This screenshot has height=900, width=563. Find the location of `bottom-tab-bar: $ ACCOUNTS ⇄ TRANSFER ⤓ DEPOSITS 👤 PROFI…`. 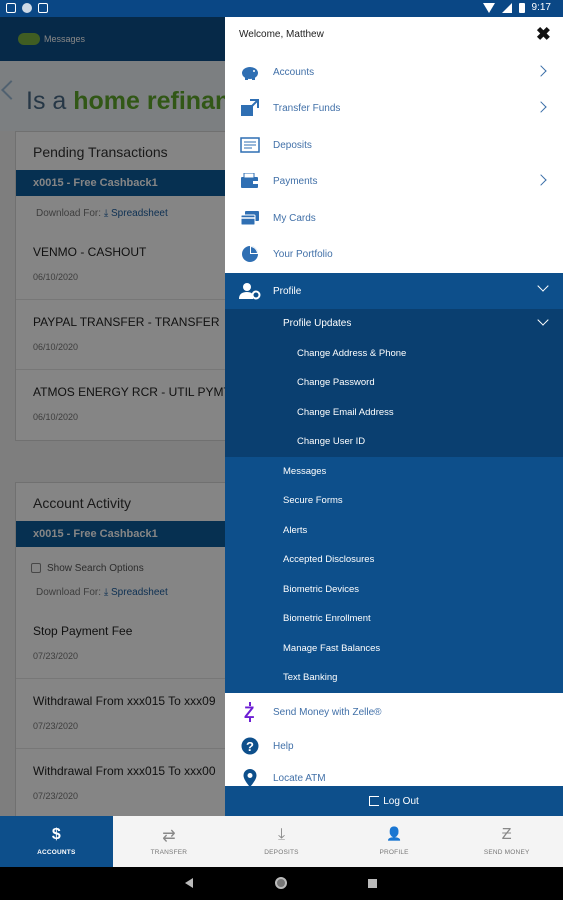

bottom-tab-bar: $ ACCOUNTS ⇄ TRANSFER ⤓ DEPOSITS 👤 PROFI… is located at coordinates (281, 841).